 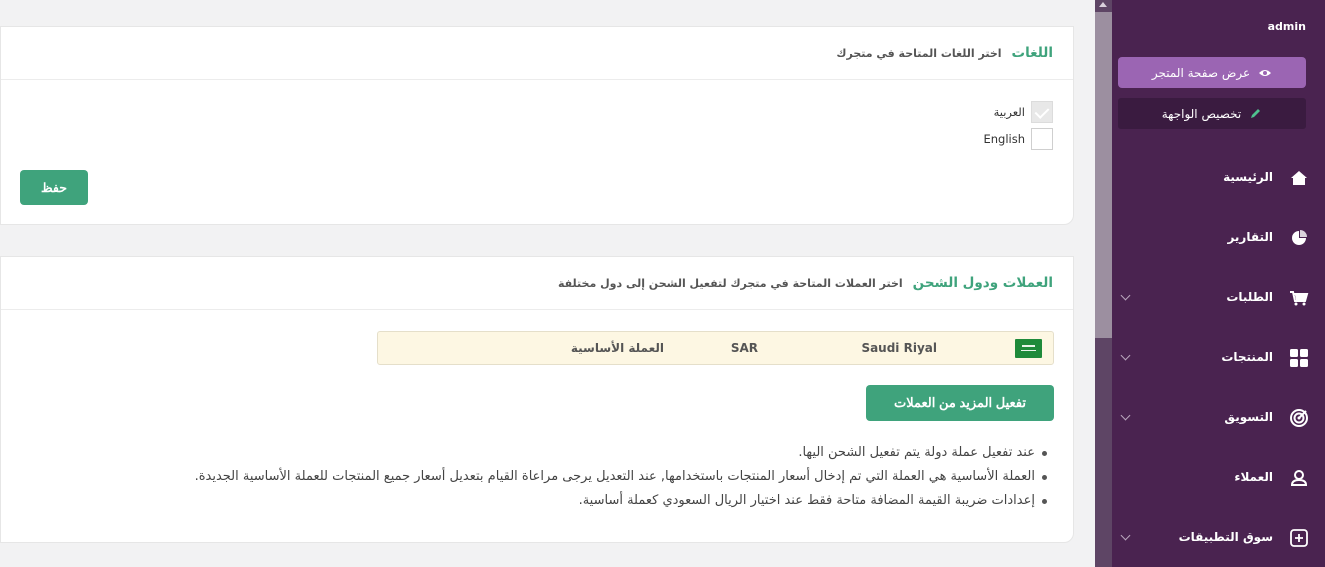 I want to click on view-store-button: عرض صفحة المتجر, so click(x=1212, y=72).